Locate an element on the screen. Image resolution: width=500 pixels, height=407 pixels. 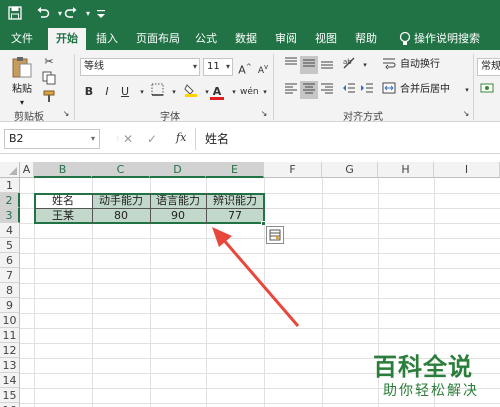
decrease-font-icon: Av is located at coordinates (263, 67).